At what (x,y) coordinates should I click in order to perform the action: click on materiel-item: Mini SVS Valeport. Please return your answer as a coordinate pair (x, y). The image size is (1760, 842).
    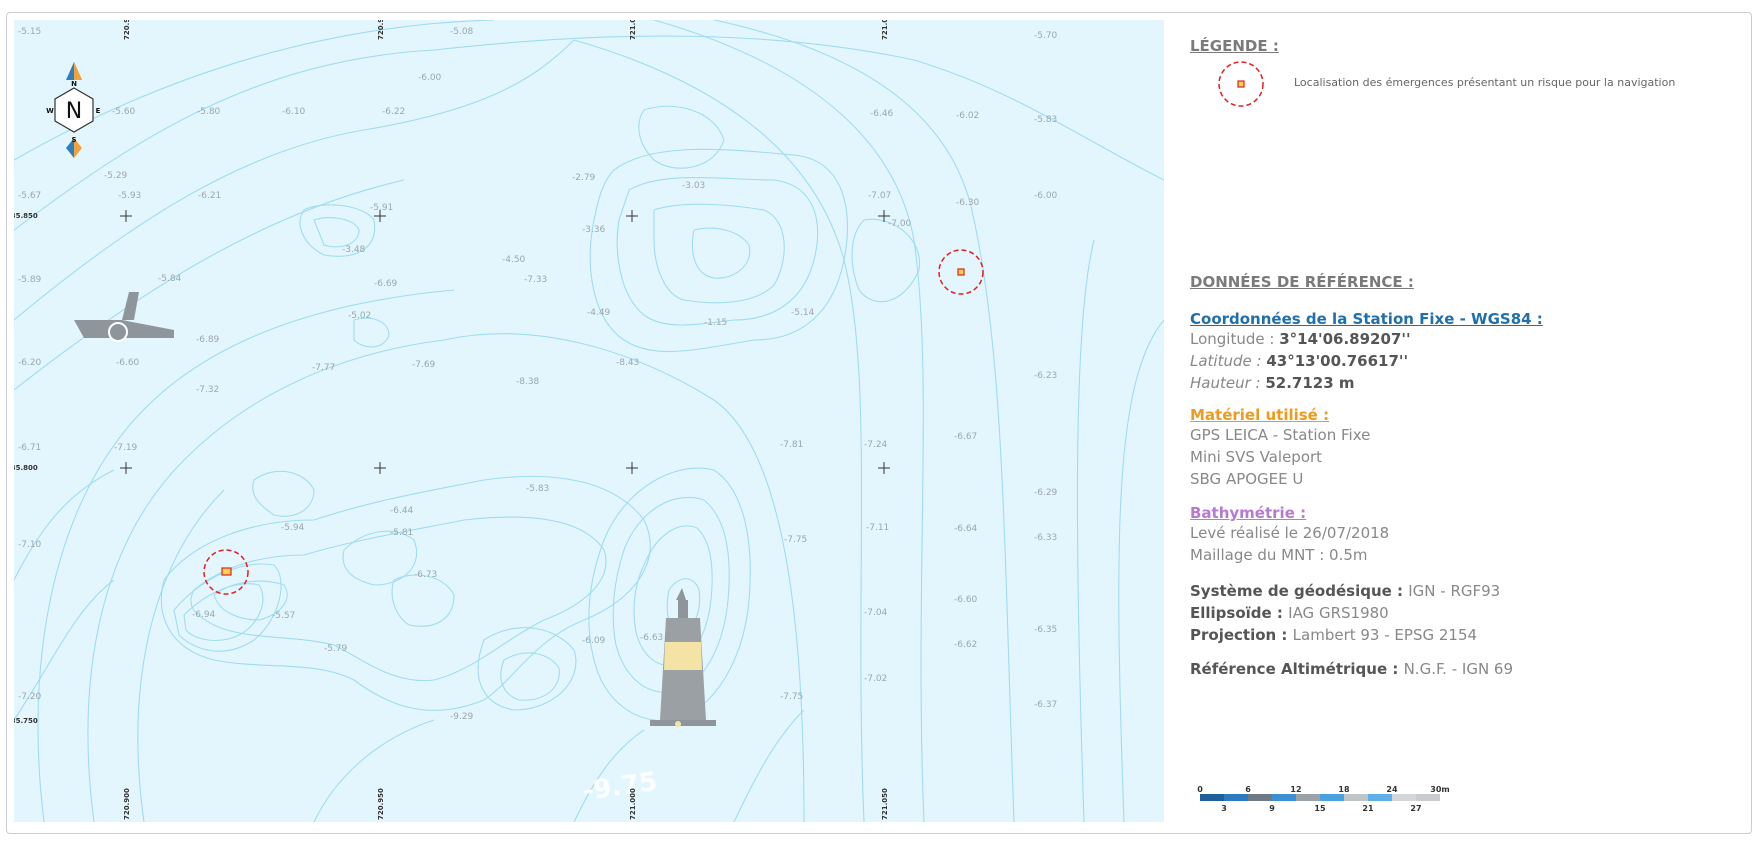
    Looking at the image, I should click on (1256, 457).